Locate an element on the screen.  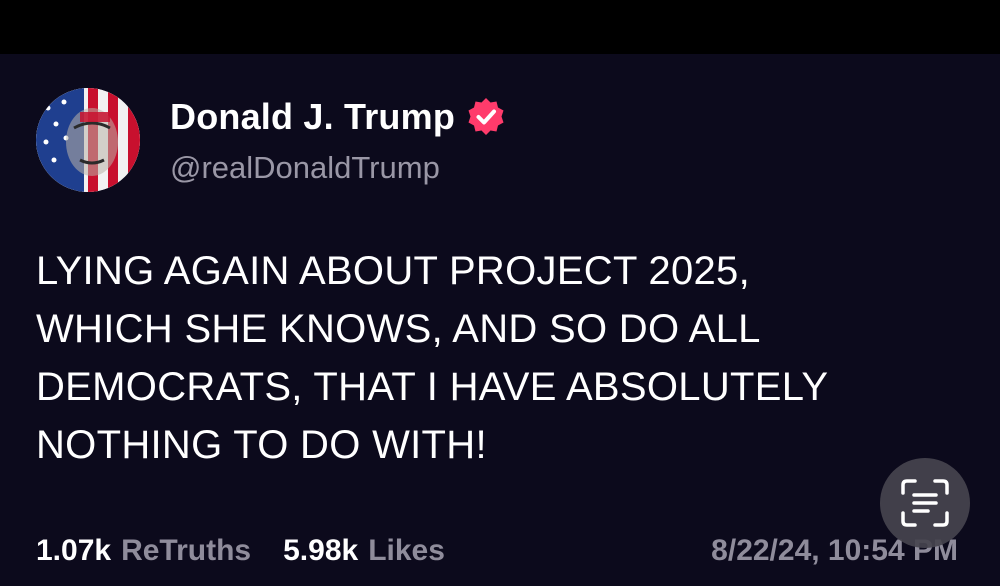
text-scan-icon is located at coordinates (925, 503).